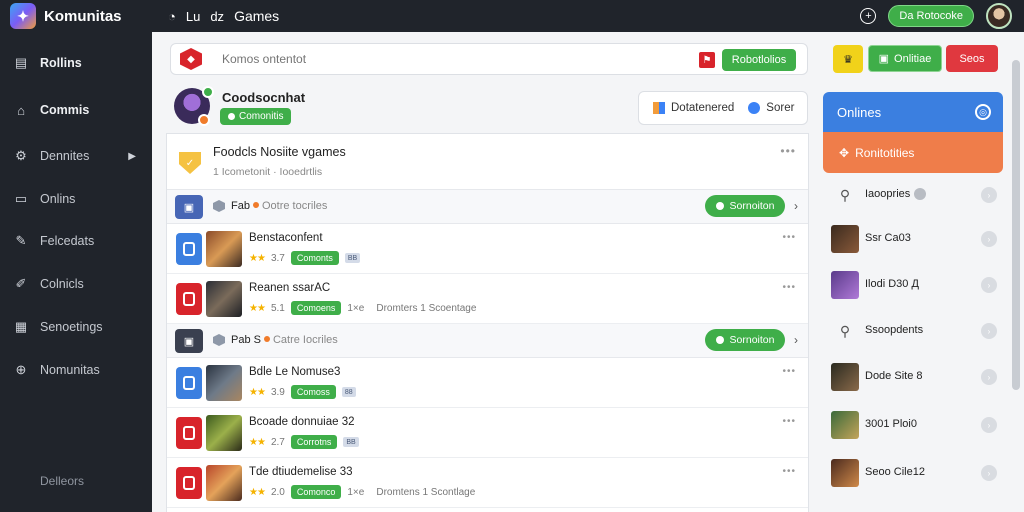  Describe the element at coordinates (246, 340) in the screenshot. I see `group-title-text: Pab S` at that location.